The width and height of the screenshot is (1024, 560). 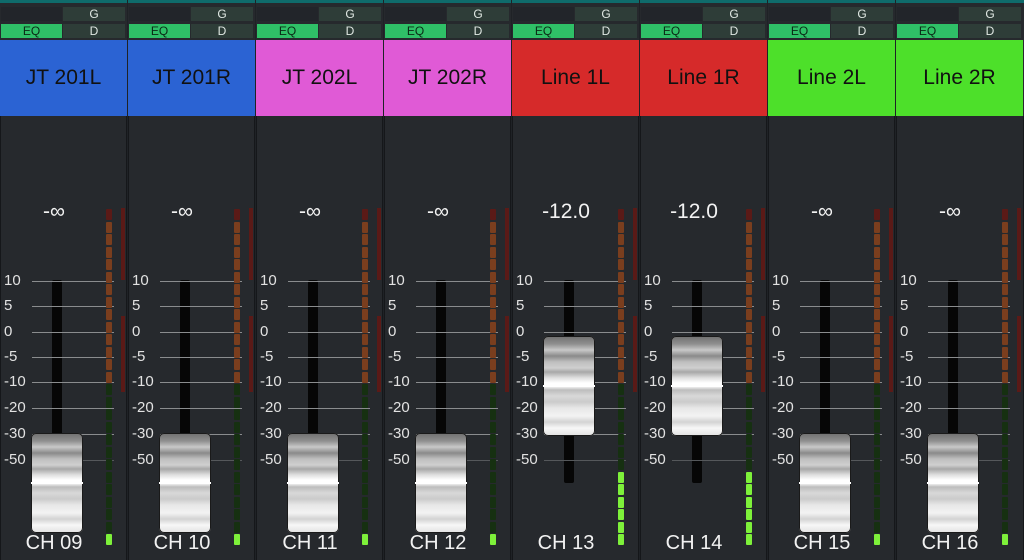 I want to click on channel-name: Line 1R, so click(x=703, y=78).